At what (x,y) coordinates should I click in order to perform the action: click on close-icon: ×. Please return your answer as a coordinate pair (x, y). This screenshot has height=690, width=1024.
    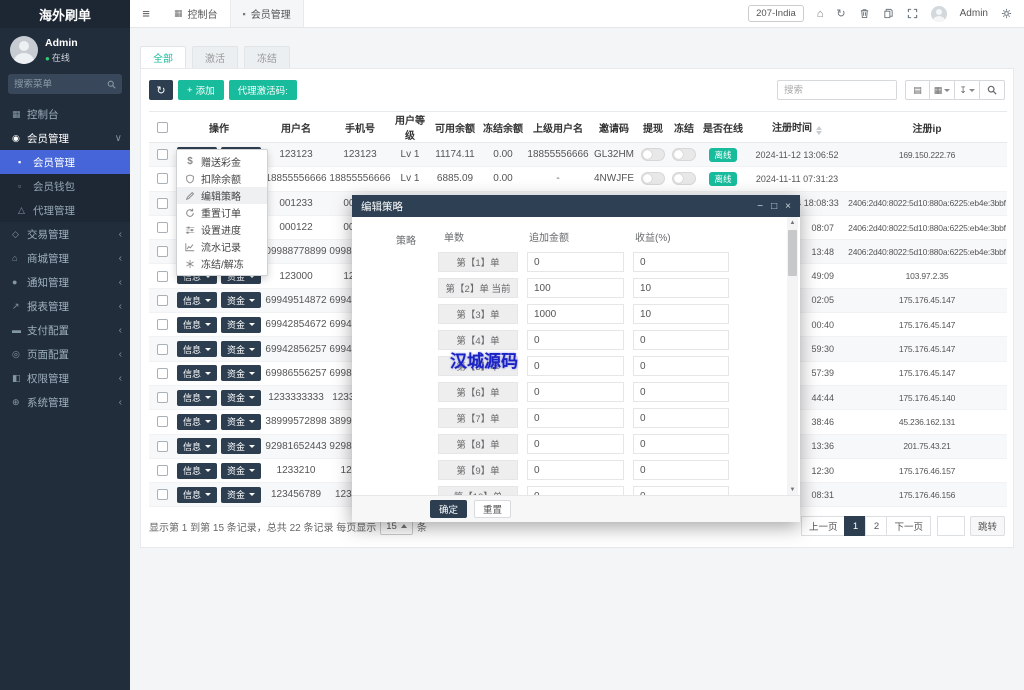
    Looking at the image, I should click on (788, 206).